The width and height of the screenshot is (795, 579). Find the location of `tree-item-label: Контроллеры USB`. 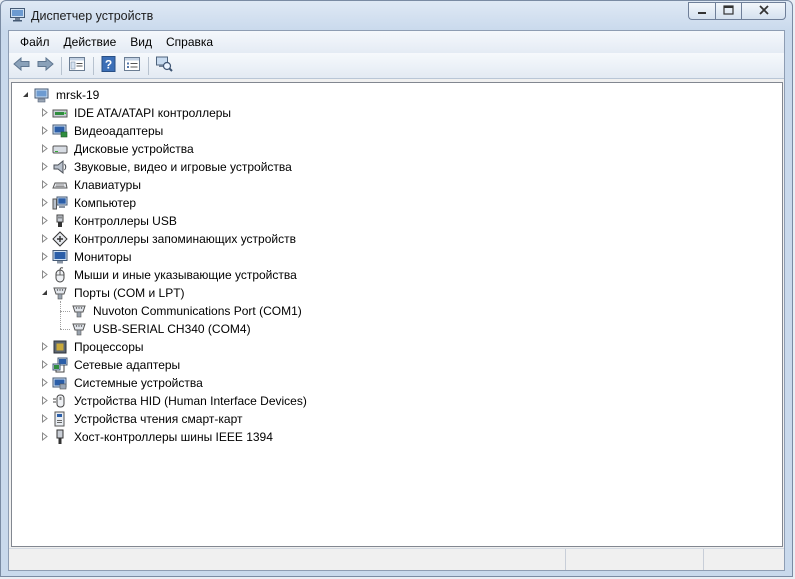

tree-item-label: Контроллеры USB is located at coordinates (125, 221).